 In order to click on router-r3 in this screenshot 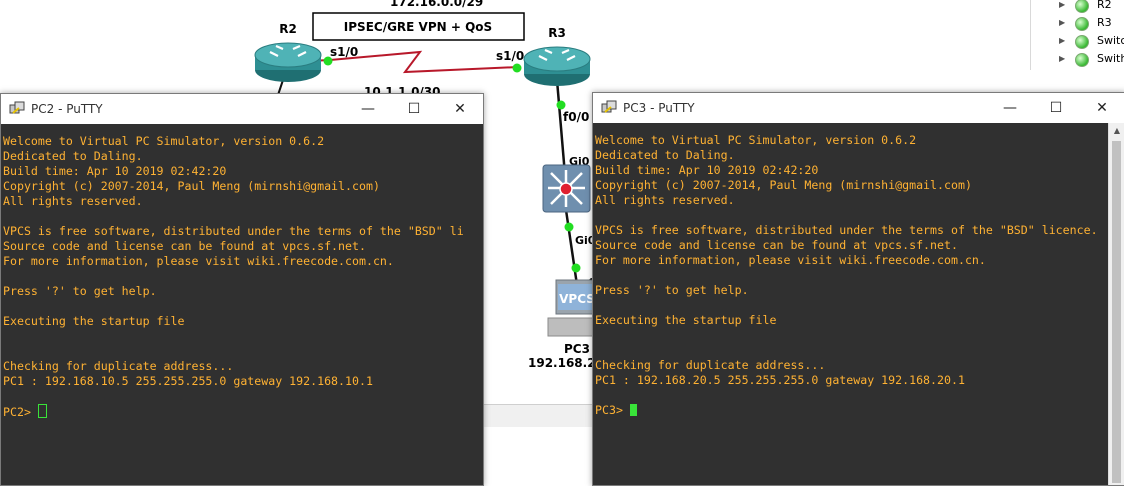, I will do `click(557, 66)`.